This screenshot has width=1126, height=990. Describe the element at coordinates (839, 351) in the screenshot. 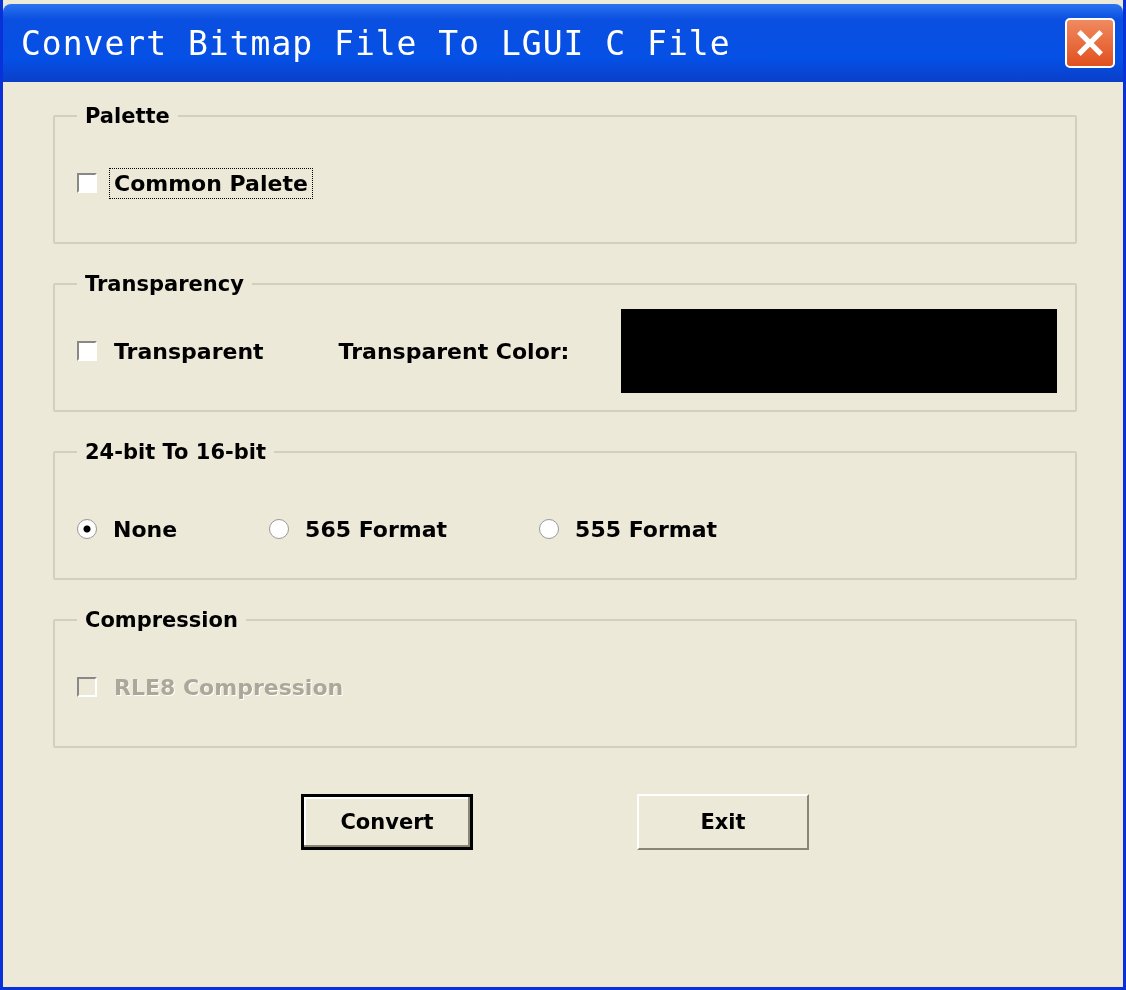

I see `color-swatch` at that location.